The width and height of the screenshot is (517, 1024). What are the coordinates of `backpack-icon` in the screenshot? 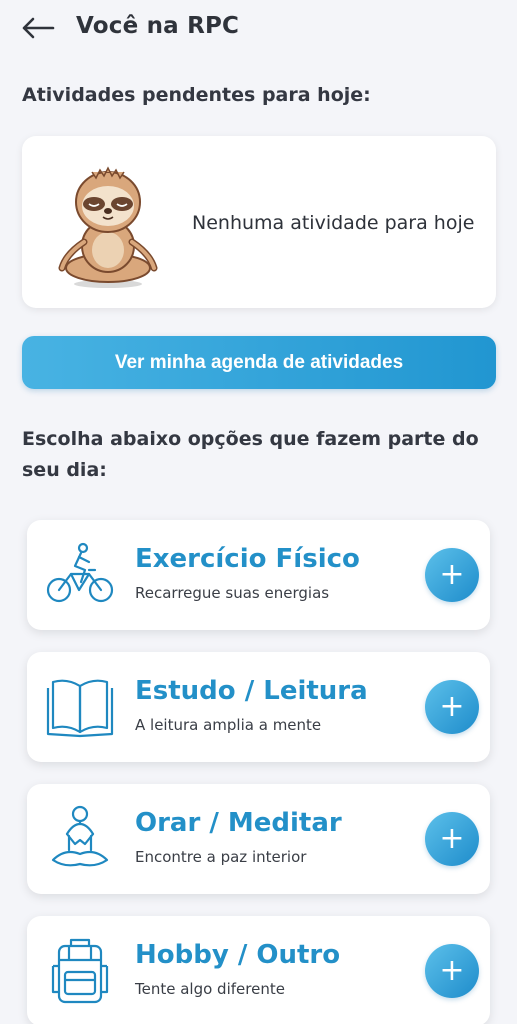 It's located at (80, 971).